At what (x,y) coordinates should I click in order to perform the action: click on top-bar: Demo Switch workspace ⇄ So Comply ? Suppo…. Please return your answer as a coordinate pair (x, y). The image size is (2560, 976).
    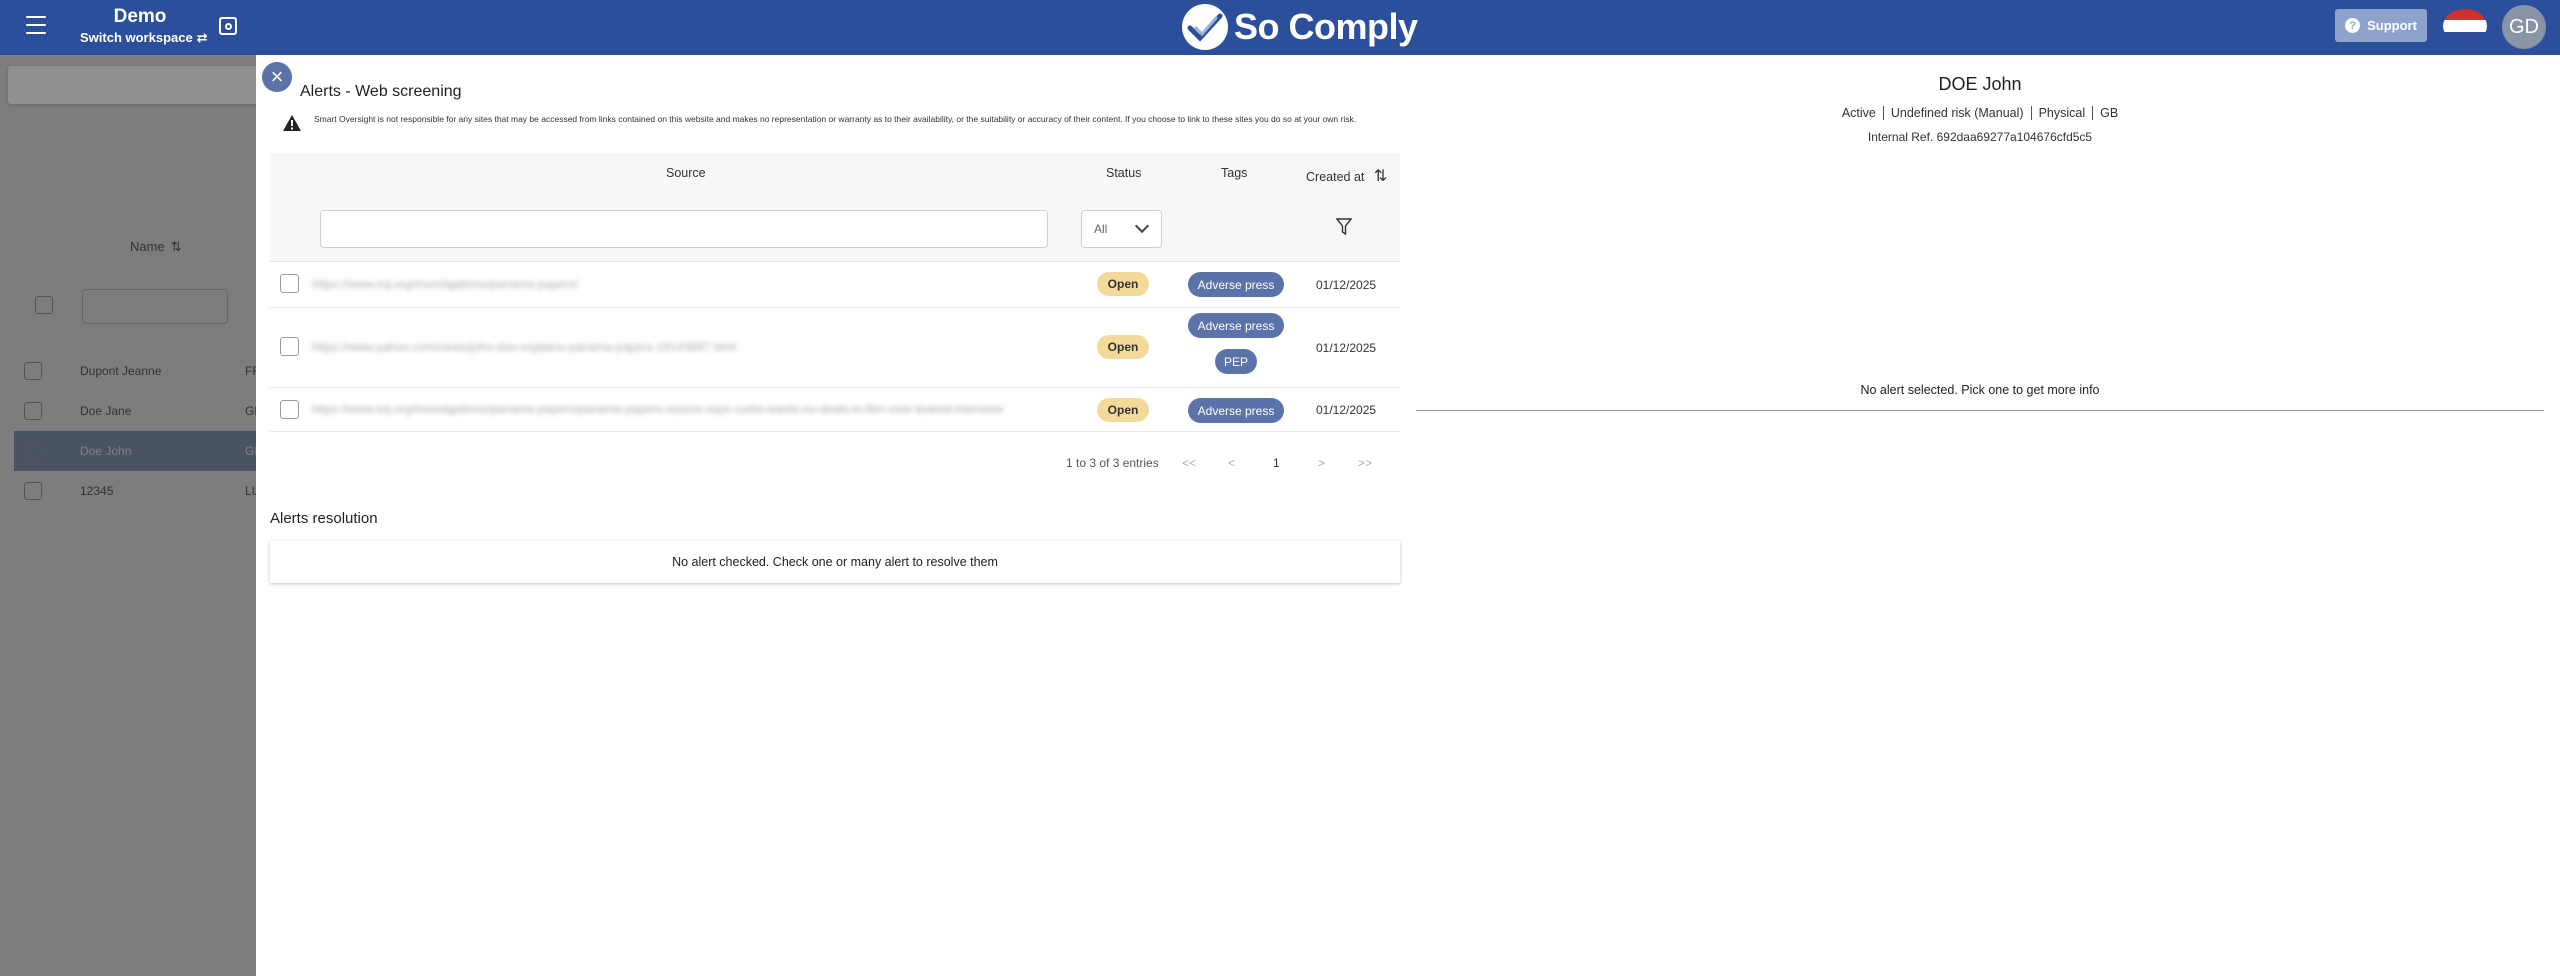
    Looking at the image, I should click on (1280, 27).